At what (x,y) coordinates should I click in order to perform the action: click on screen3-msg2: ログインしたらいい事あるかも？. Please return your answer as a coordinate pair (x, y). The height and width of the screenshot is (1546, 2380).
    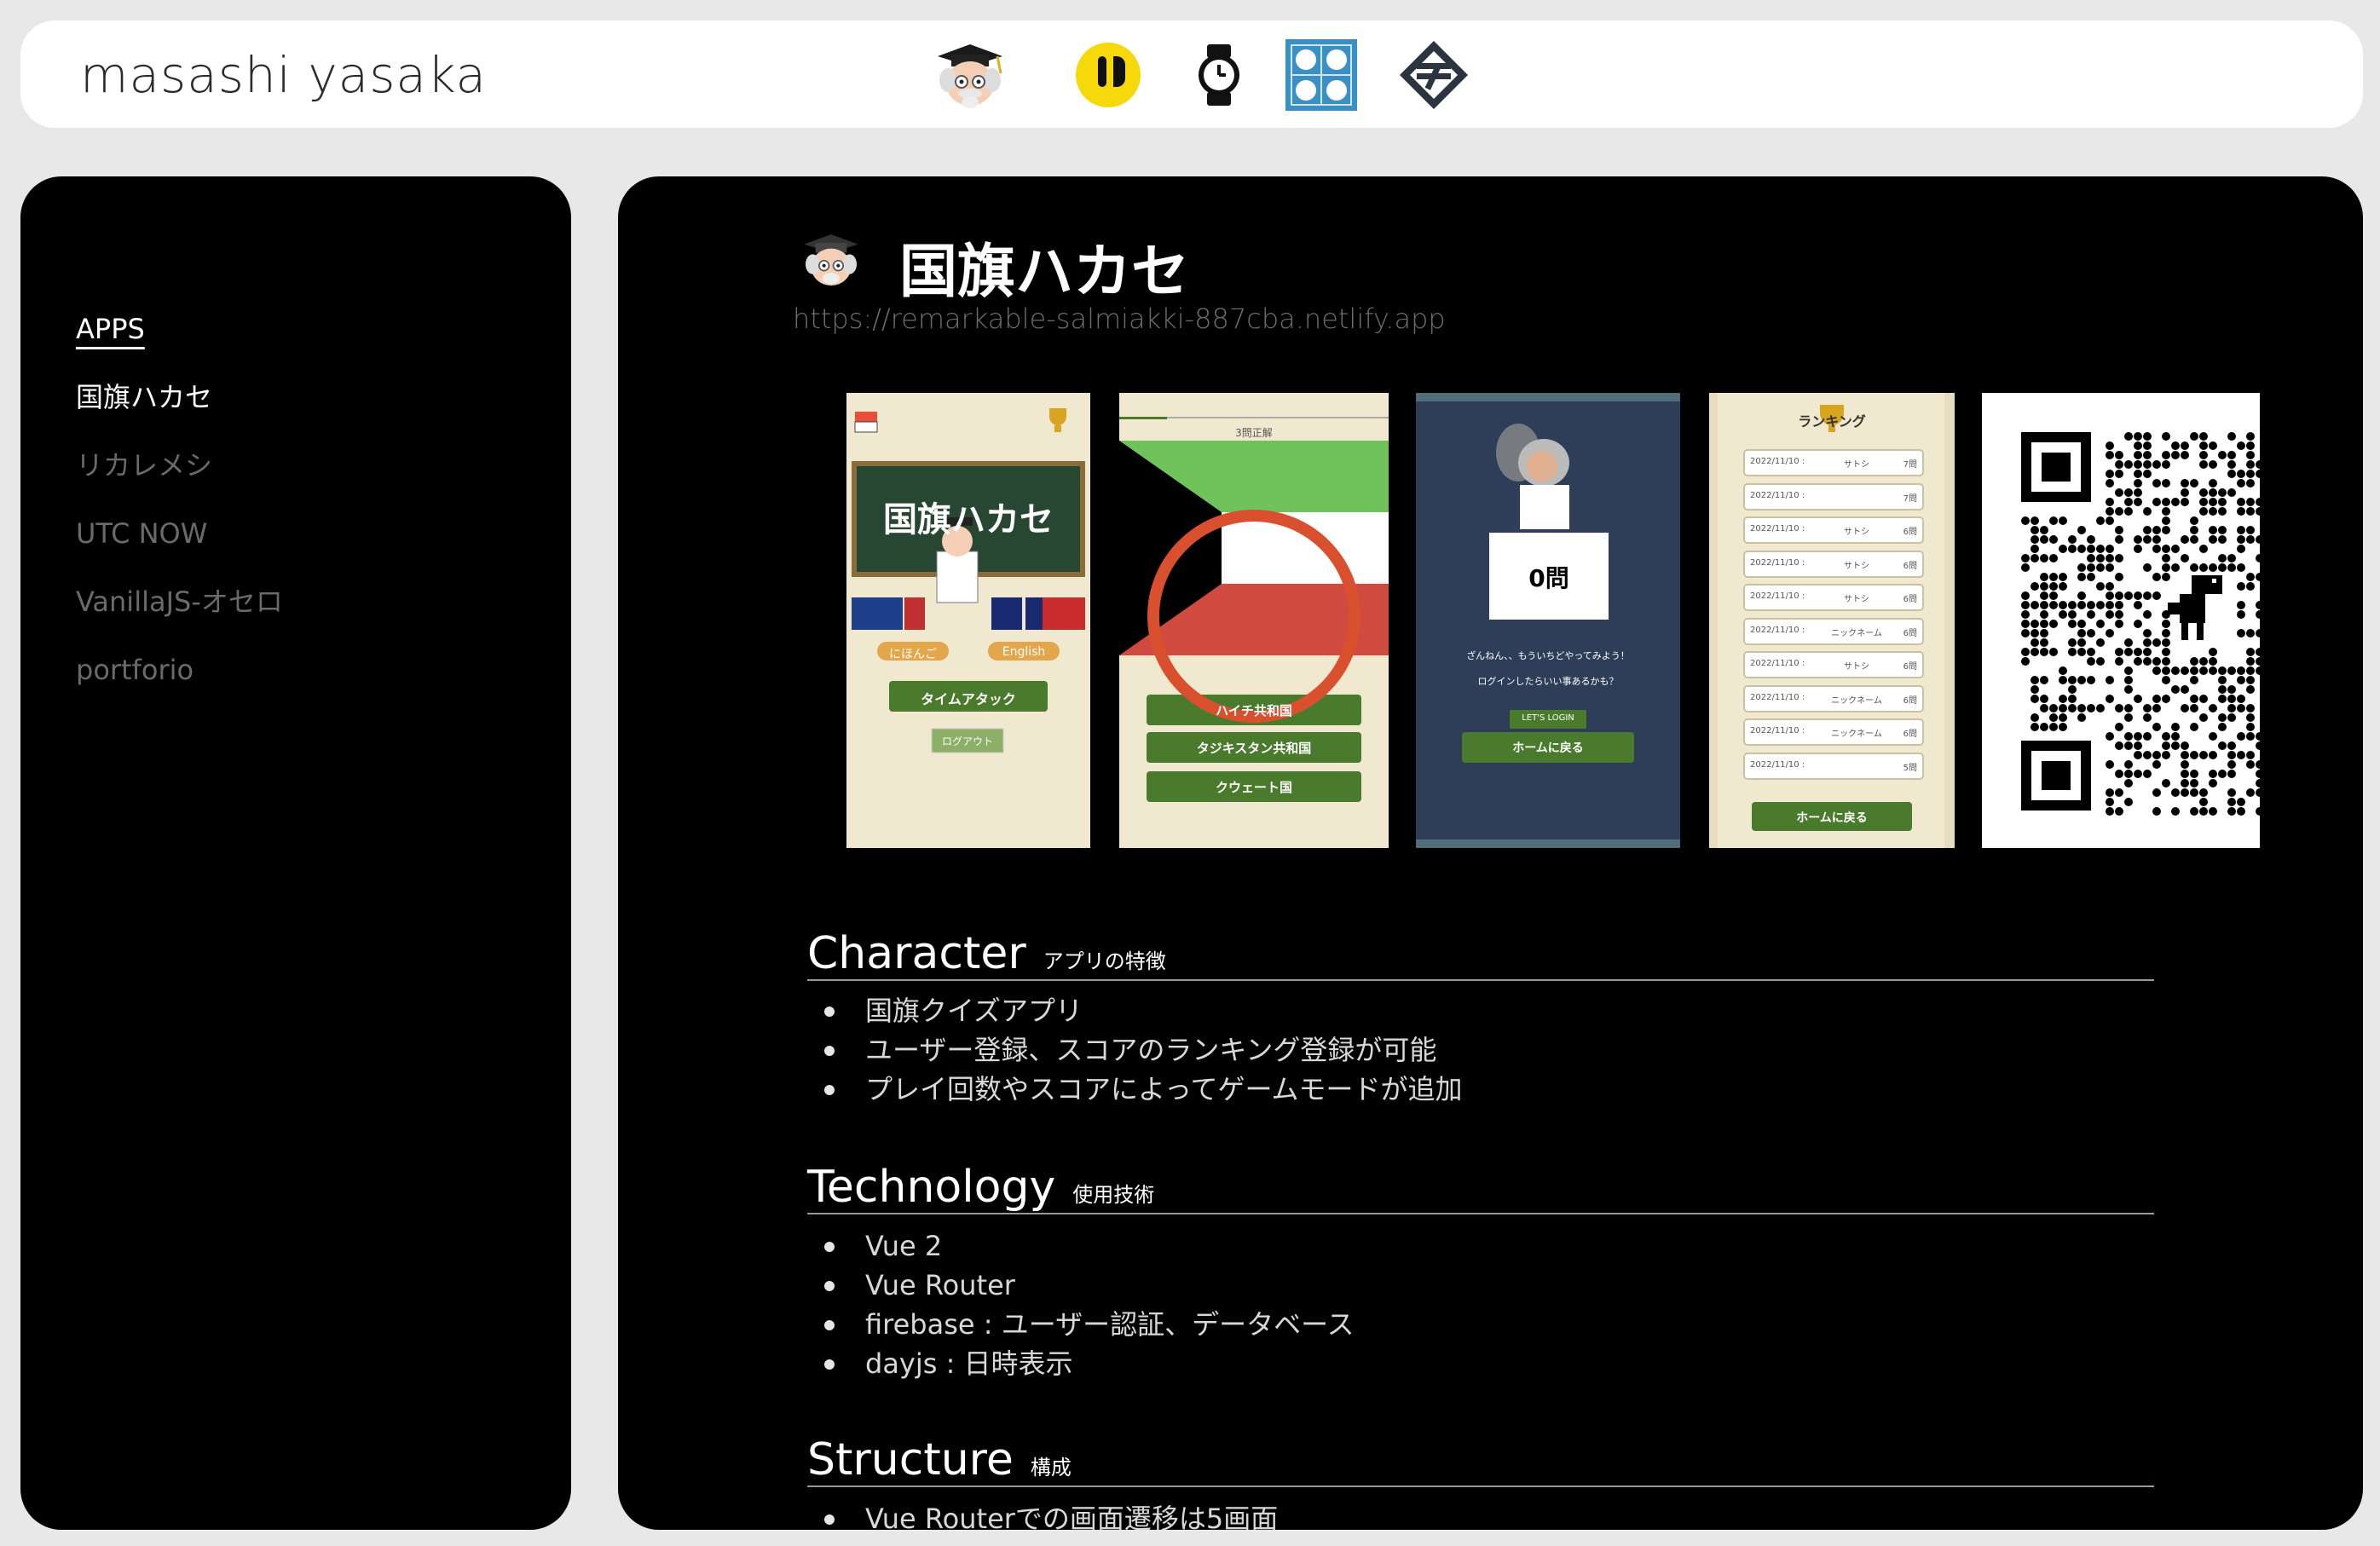
    Looking at the image, I should click on (1548, 682).